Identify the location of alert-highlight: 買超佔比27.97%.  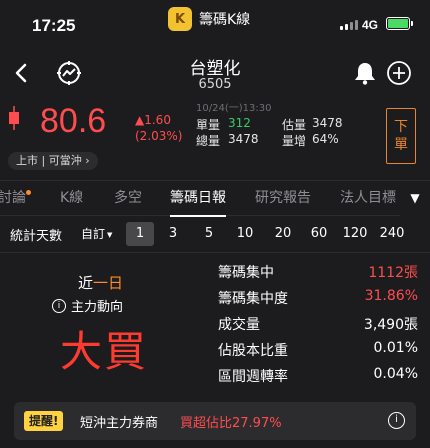
(231, 423).